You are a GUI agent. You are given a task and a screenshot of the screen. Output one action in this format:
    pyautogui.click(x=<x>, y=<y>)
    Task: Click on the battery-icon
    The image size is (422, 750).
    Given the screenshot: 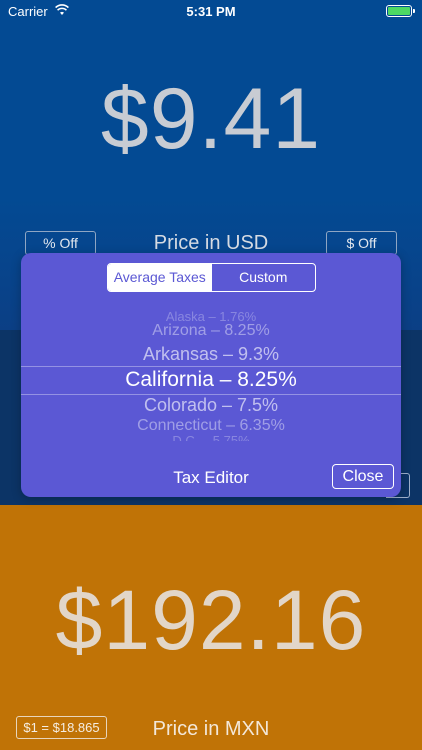 What is the action you would take?
    pyautogui.click(x=400, y=11)
    